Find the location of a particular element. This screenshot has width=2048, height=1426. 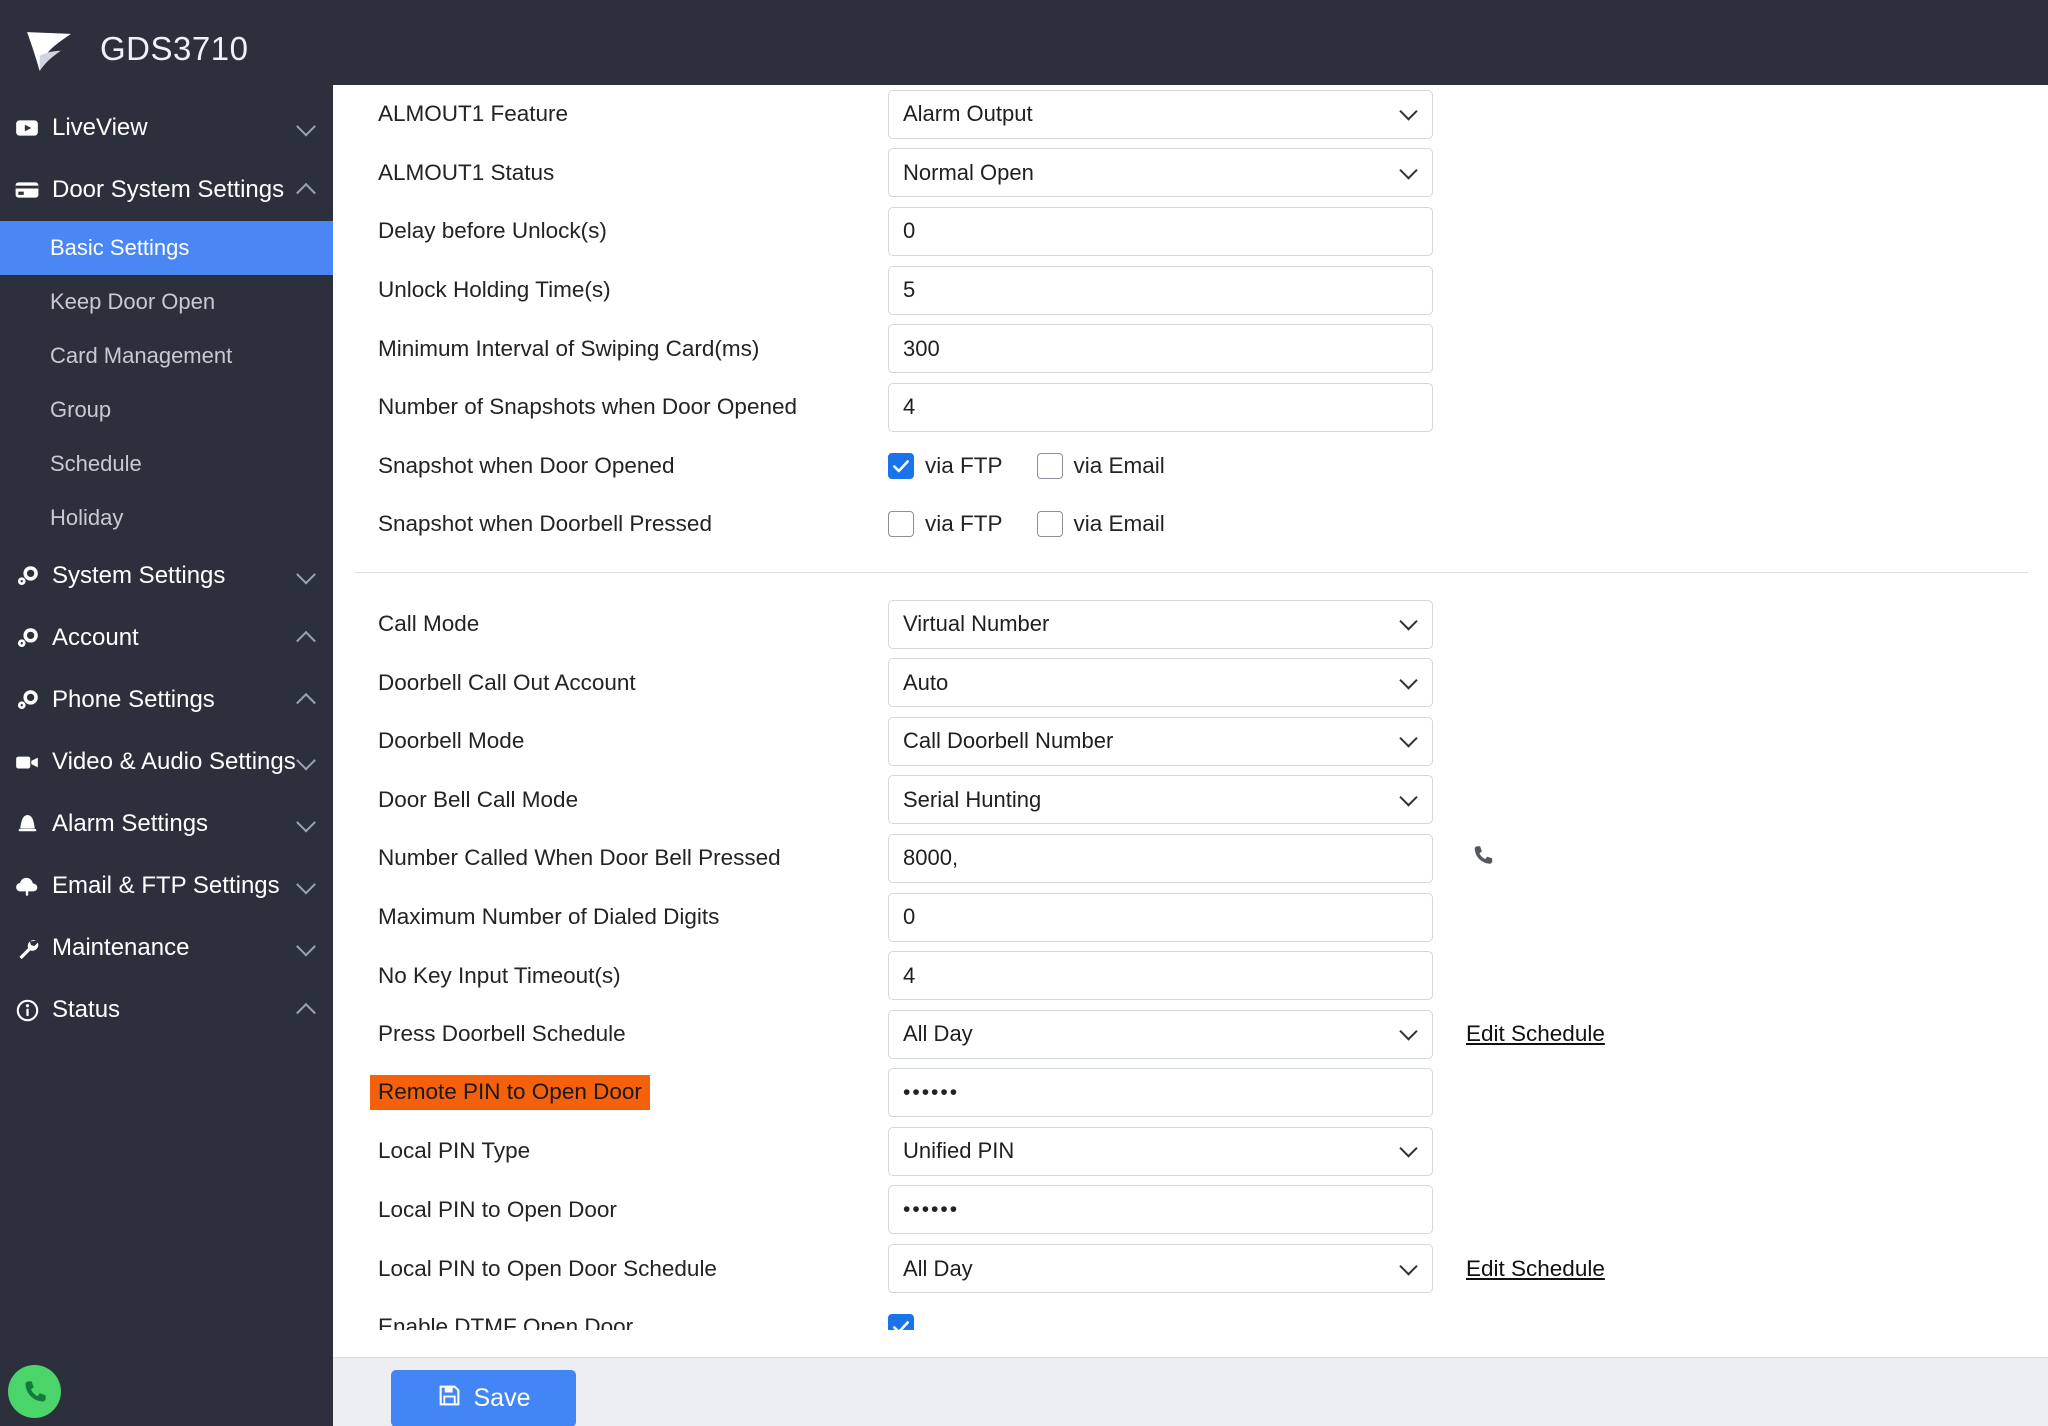

delay-before-unlock-input: 0 is located at coordinates (1160, 231).